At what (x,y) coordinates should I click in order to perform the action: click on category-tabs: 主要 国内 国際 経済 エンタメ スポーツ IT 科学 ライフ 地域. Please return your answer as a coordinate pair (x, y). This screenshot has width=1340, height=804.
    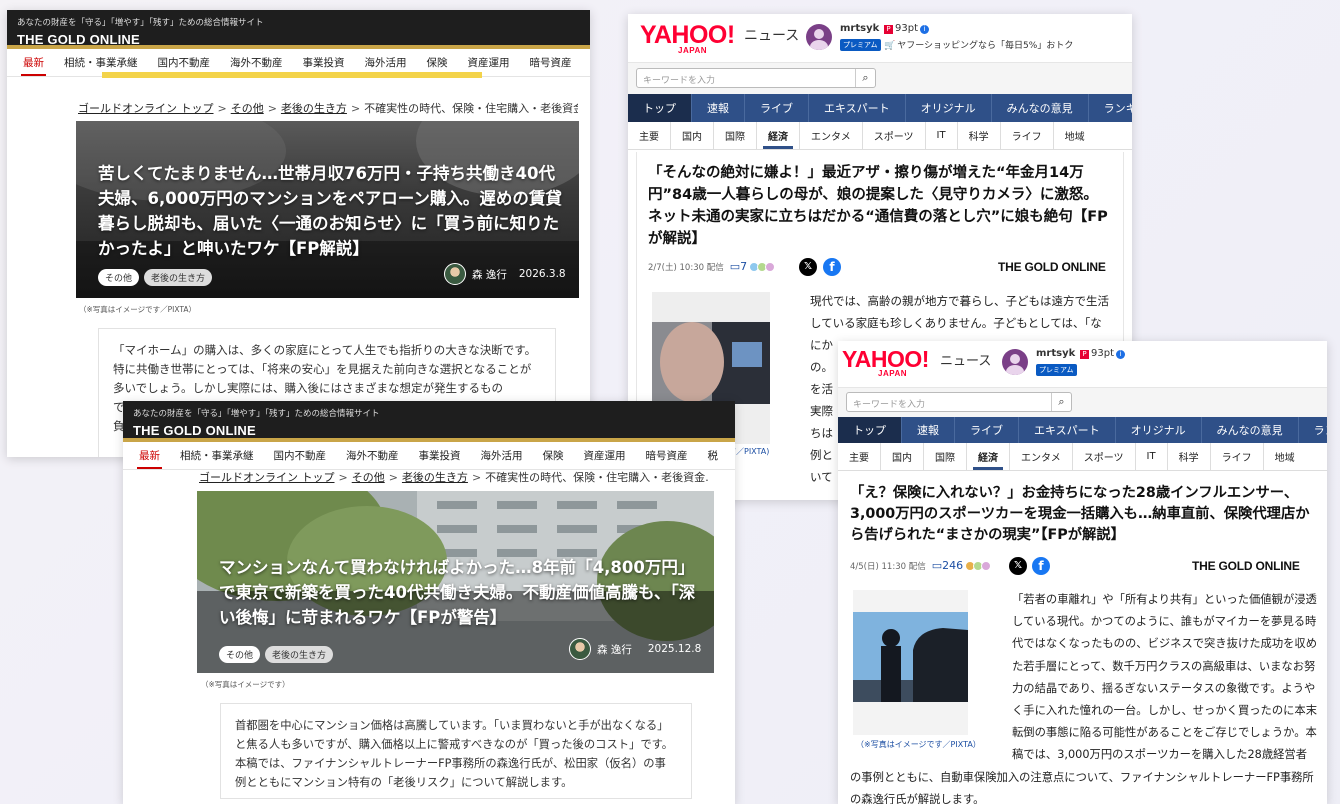
    Looking at the image, I should click on (880, 136).